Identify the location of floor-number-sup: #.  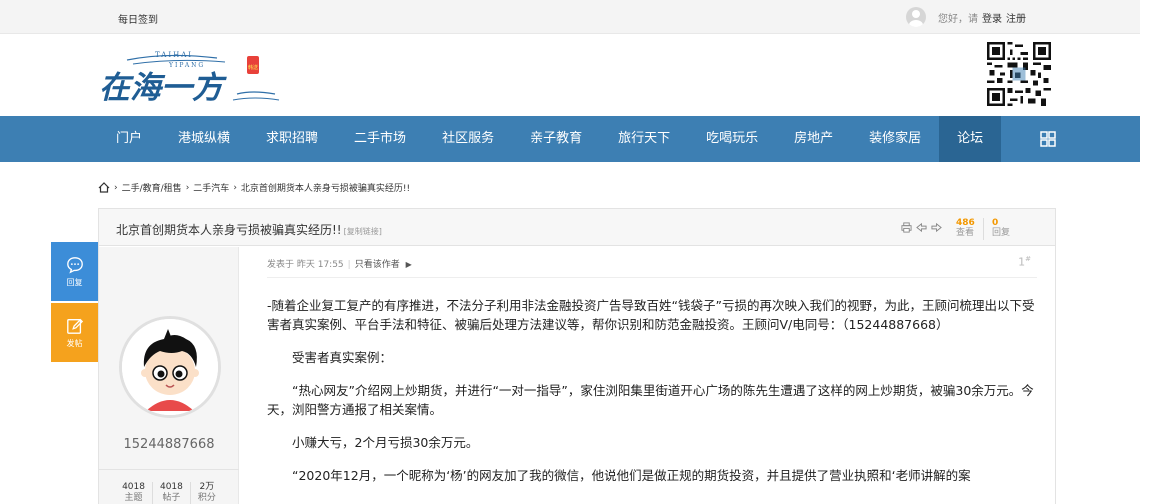
(1028, 259).